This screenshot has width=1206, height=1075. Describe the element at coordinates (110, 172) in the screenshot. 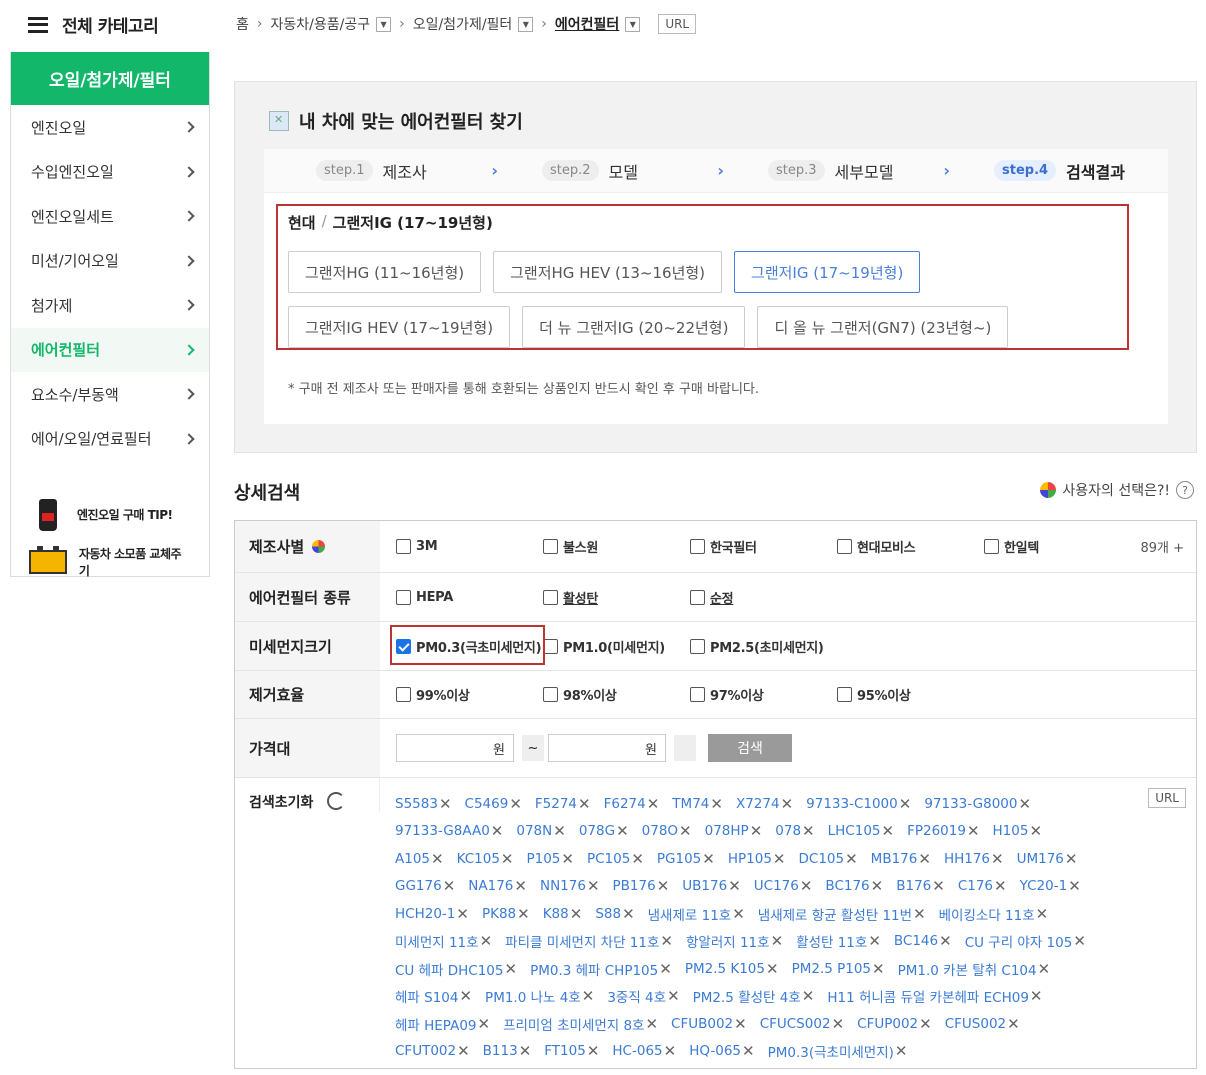

I see `sidebar-item: 수입엔진오일` at that location.